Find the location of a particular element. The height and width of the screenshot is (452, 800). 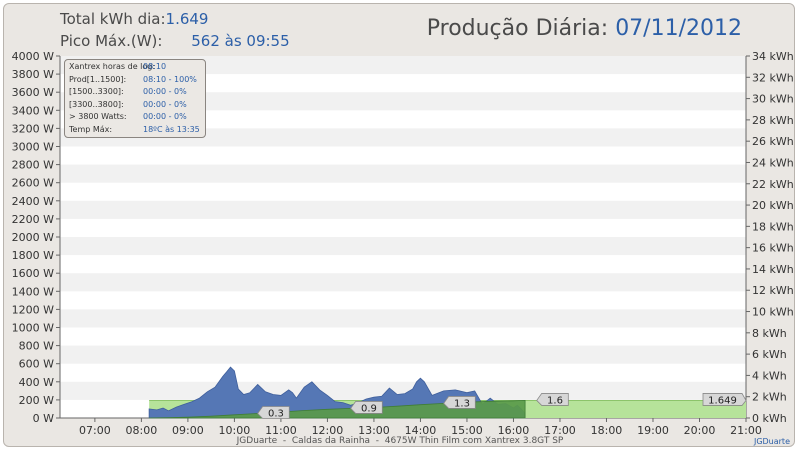

y-left-tick-label: 3000 W is located at coordinates (33, 147).